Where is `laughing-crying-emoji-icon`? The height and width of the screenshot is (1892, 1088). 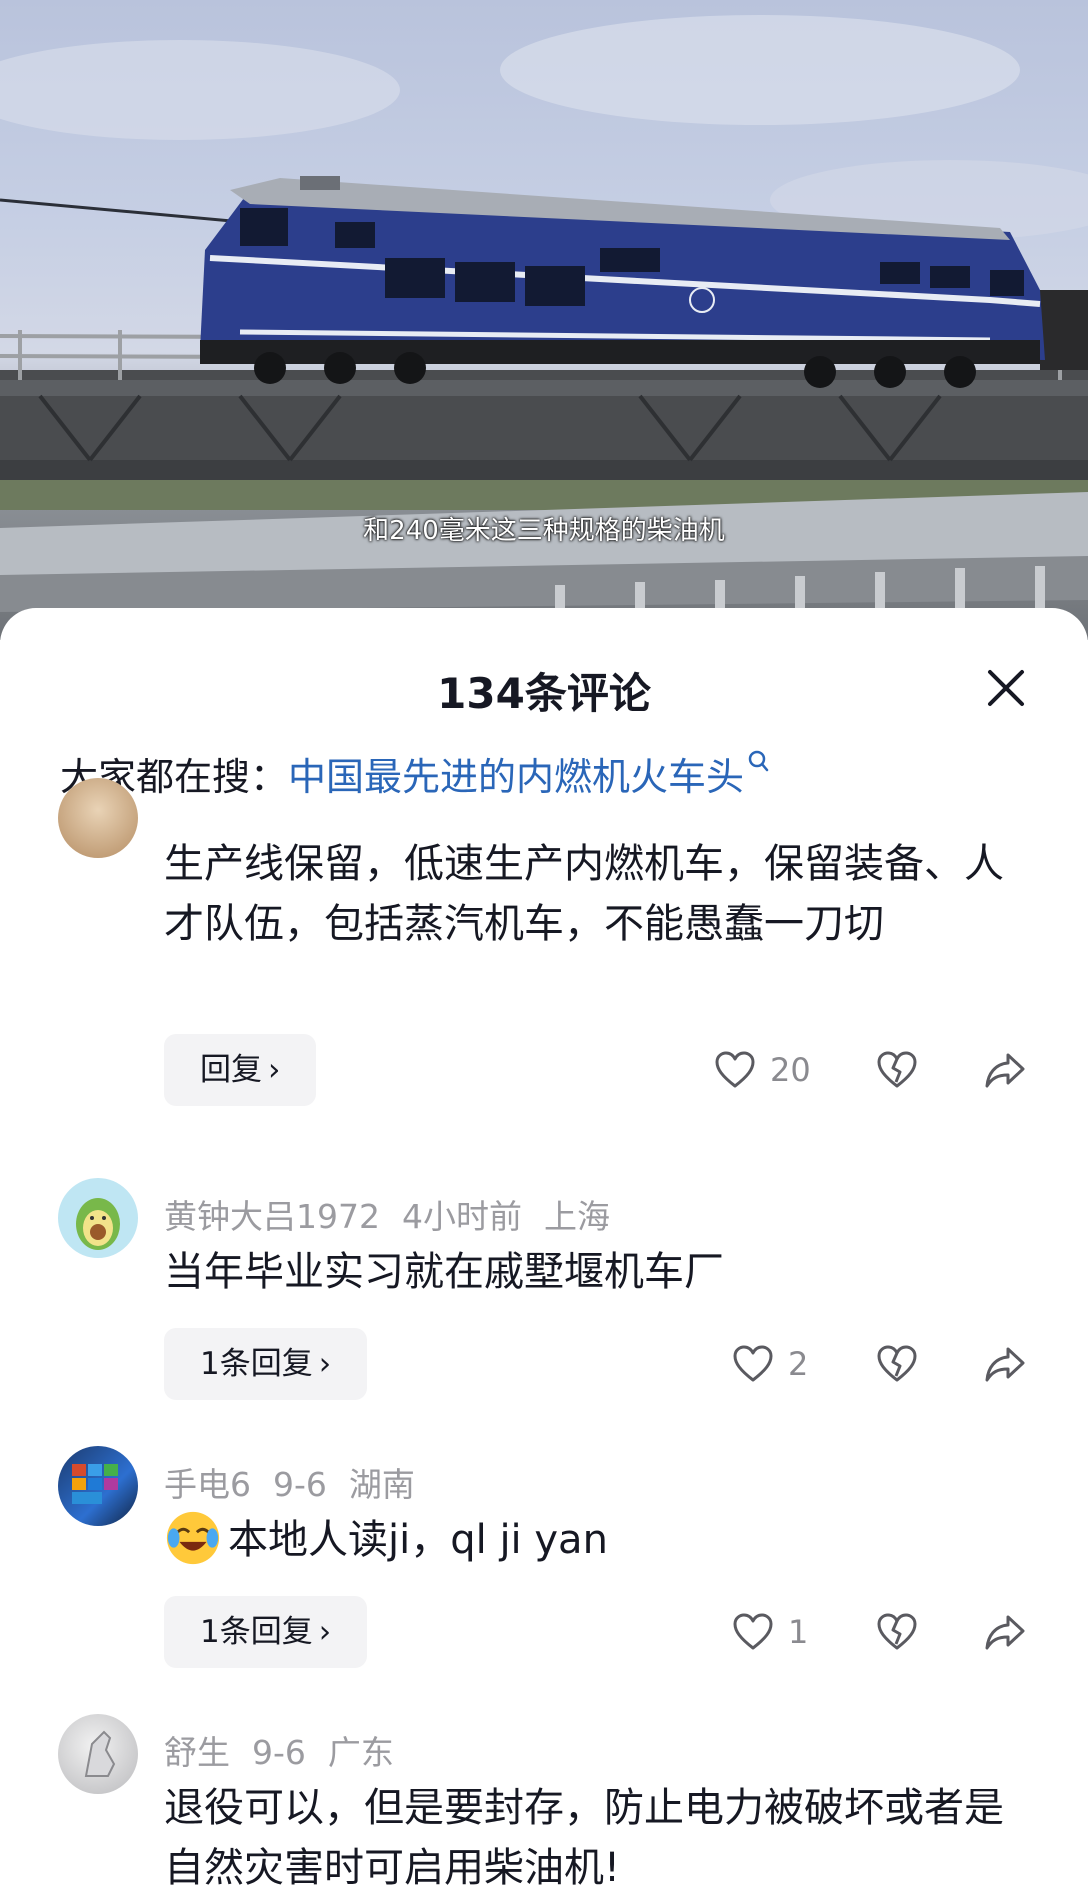
laughing-crying-emoji-icon is located at coordinates (193, 1538).